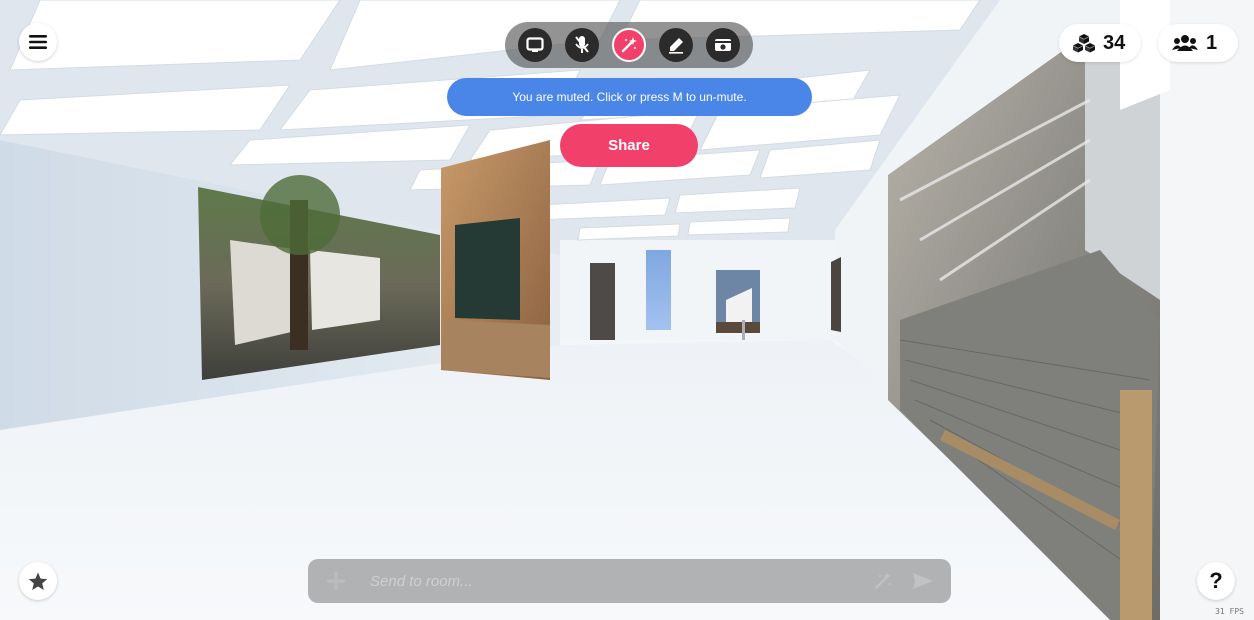 This screenshot has width=1254, height=620. I want to click on top-toolbar, so click(629, 45).